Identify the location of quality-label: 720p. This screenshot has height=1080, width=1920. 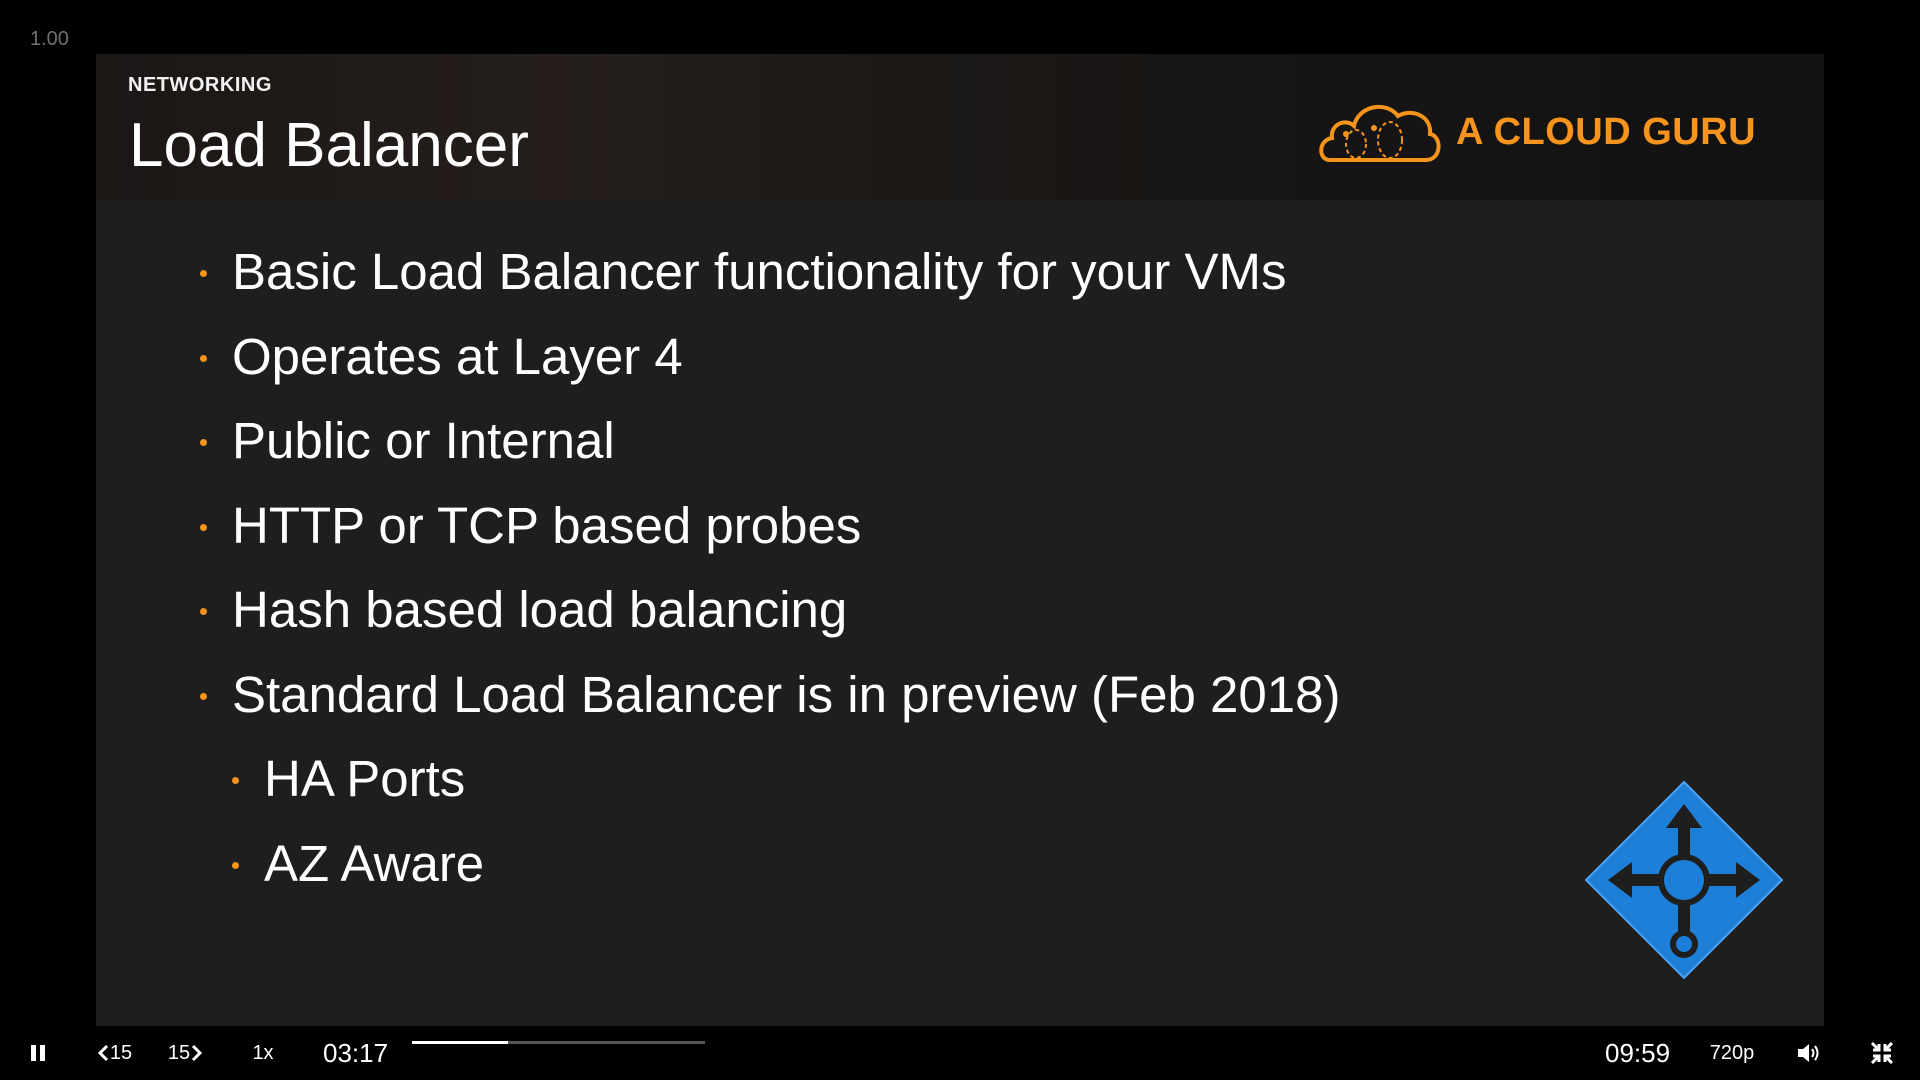
(1732, 1052).